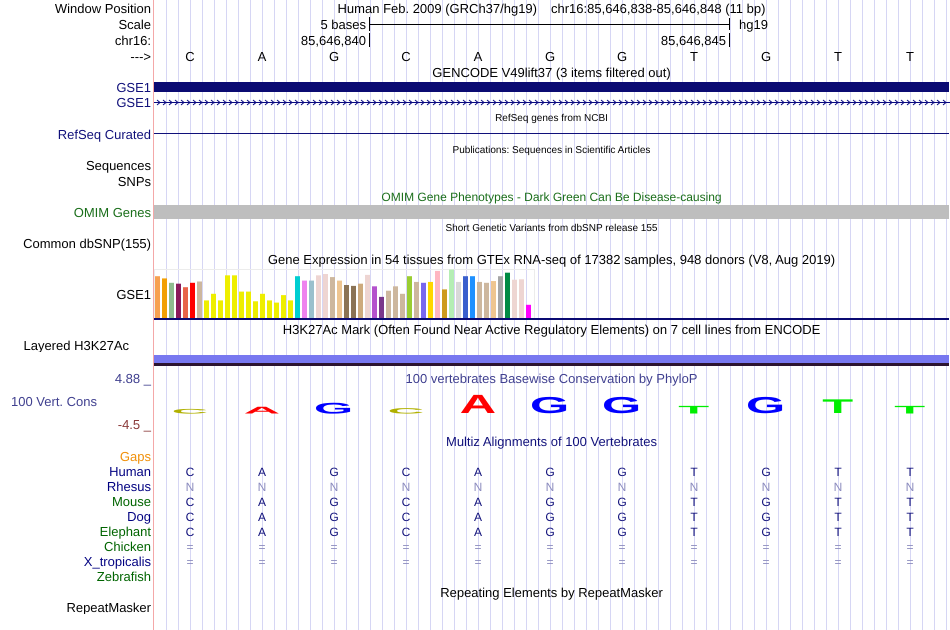 This screenshot has height=630, width=950. What do you see at coordinates (551, 72) in the screenshot?
I see `track-title: GENCODE V49lift37 (3 items filtered out)` at bounding box center [551, 72].